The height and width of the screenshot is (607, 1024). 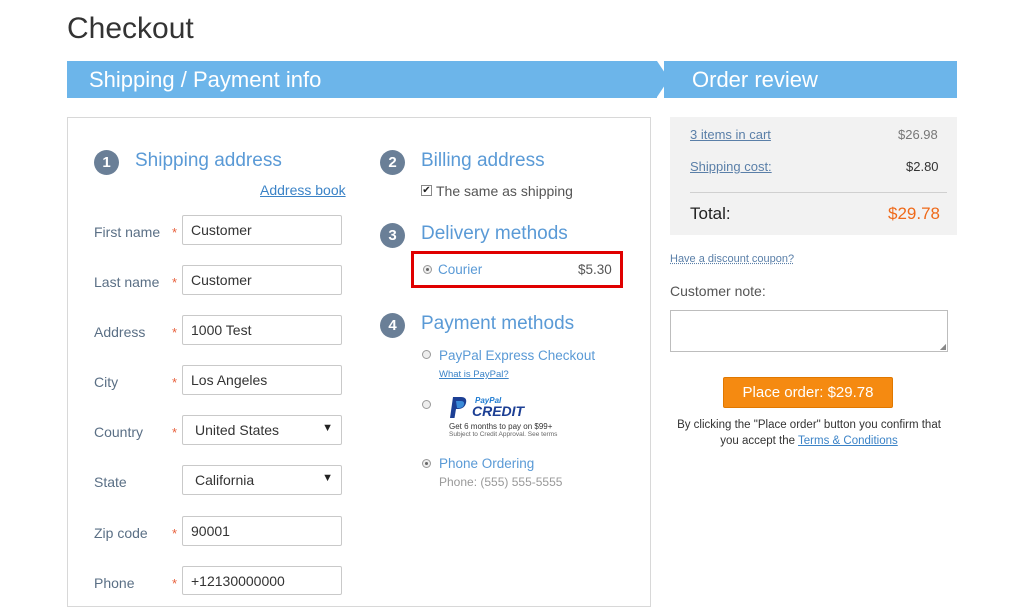 I want to click on zip-label: Zip code, so click(x=121, y=533).